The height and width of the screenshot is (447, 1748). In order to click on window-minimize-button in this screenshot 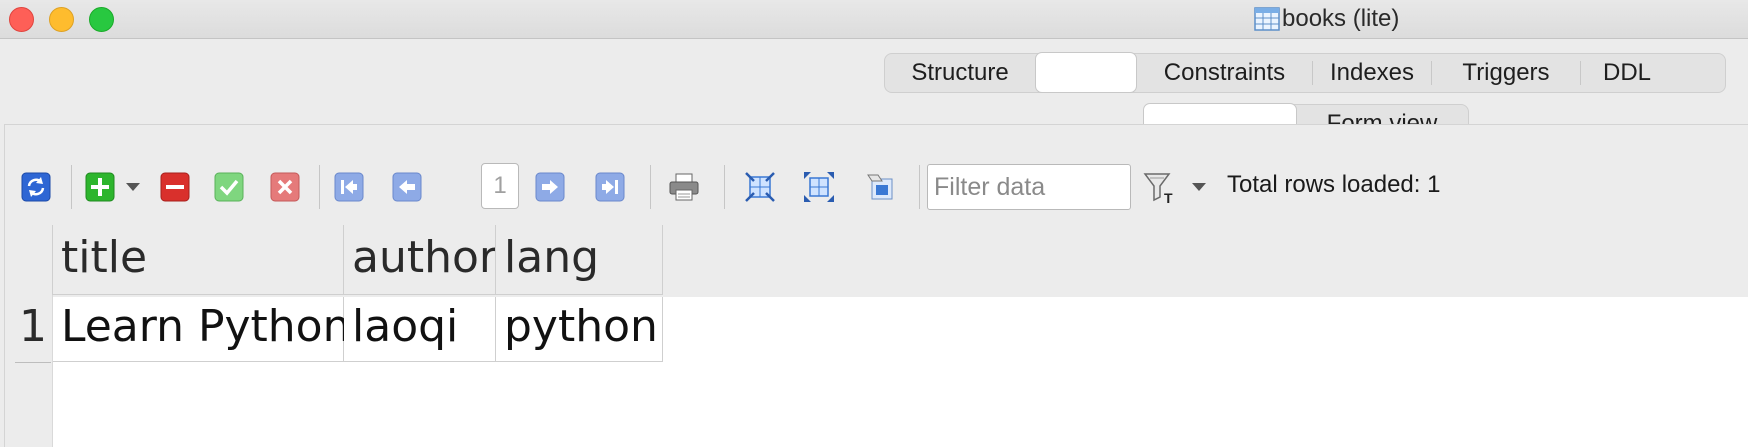, I will do `click(61, 19)`.